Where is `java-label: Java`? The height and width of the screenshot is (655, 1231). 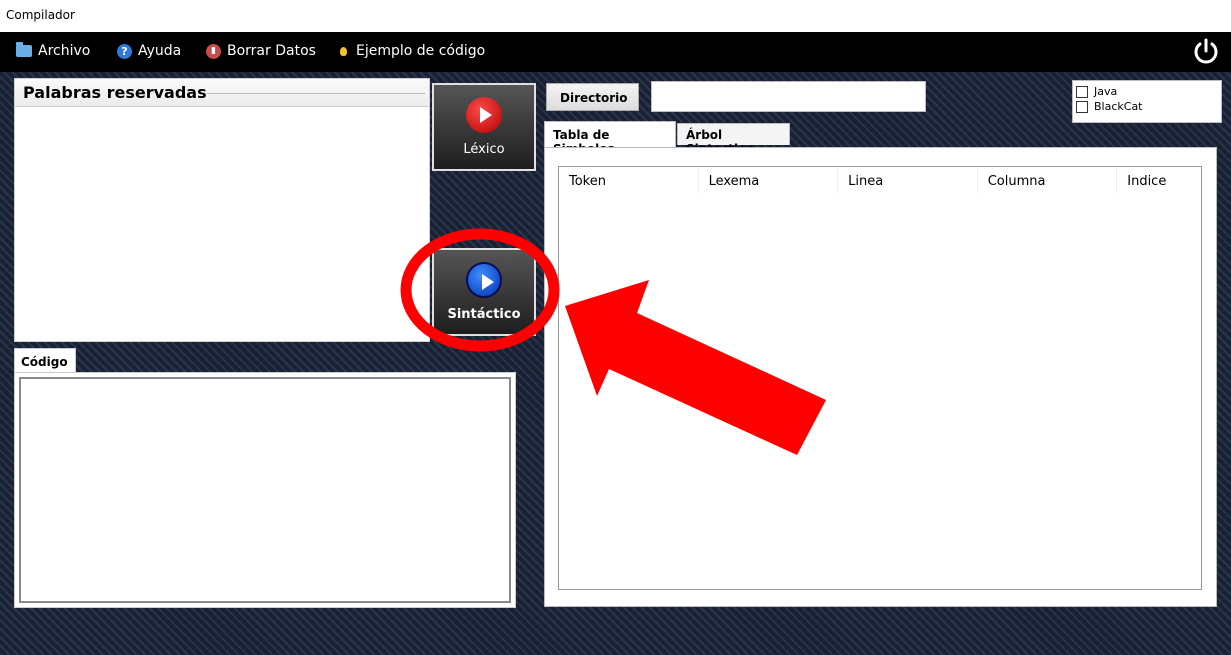 java-label: Java is located at coordinates (1106, 91).